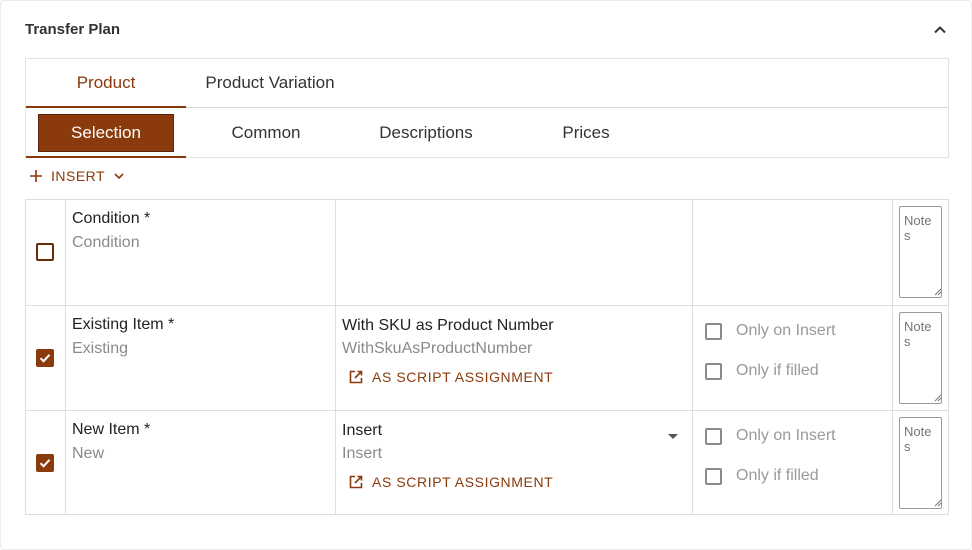  I want to click on section-tabs: Selection Common Descriptions Prices, so click(487, 133).